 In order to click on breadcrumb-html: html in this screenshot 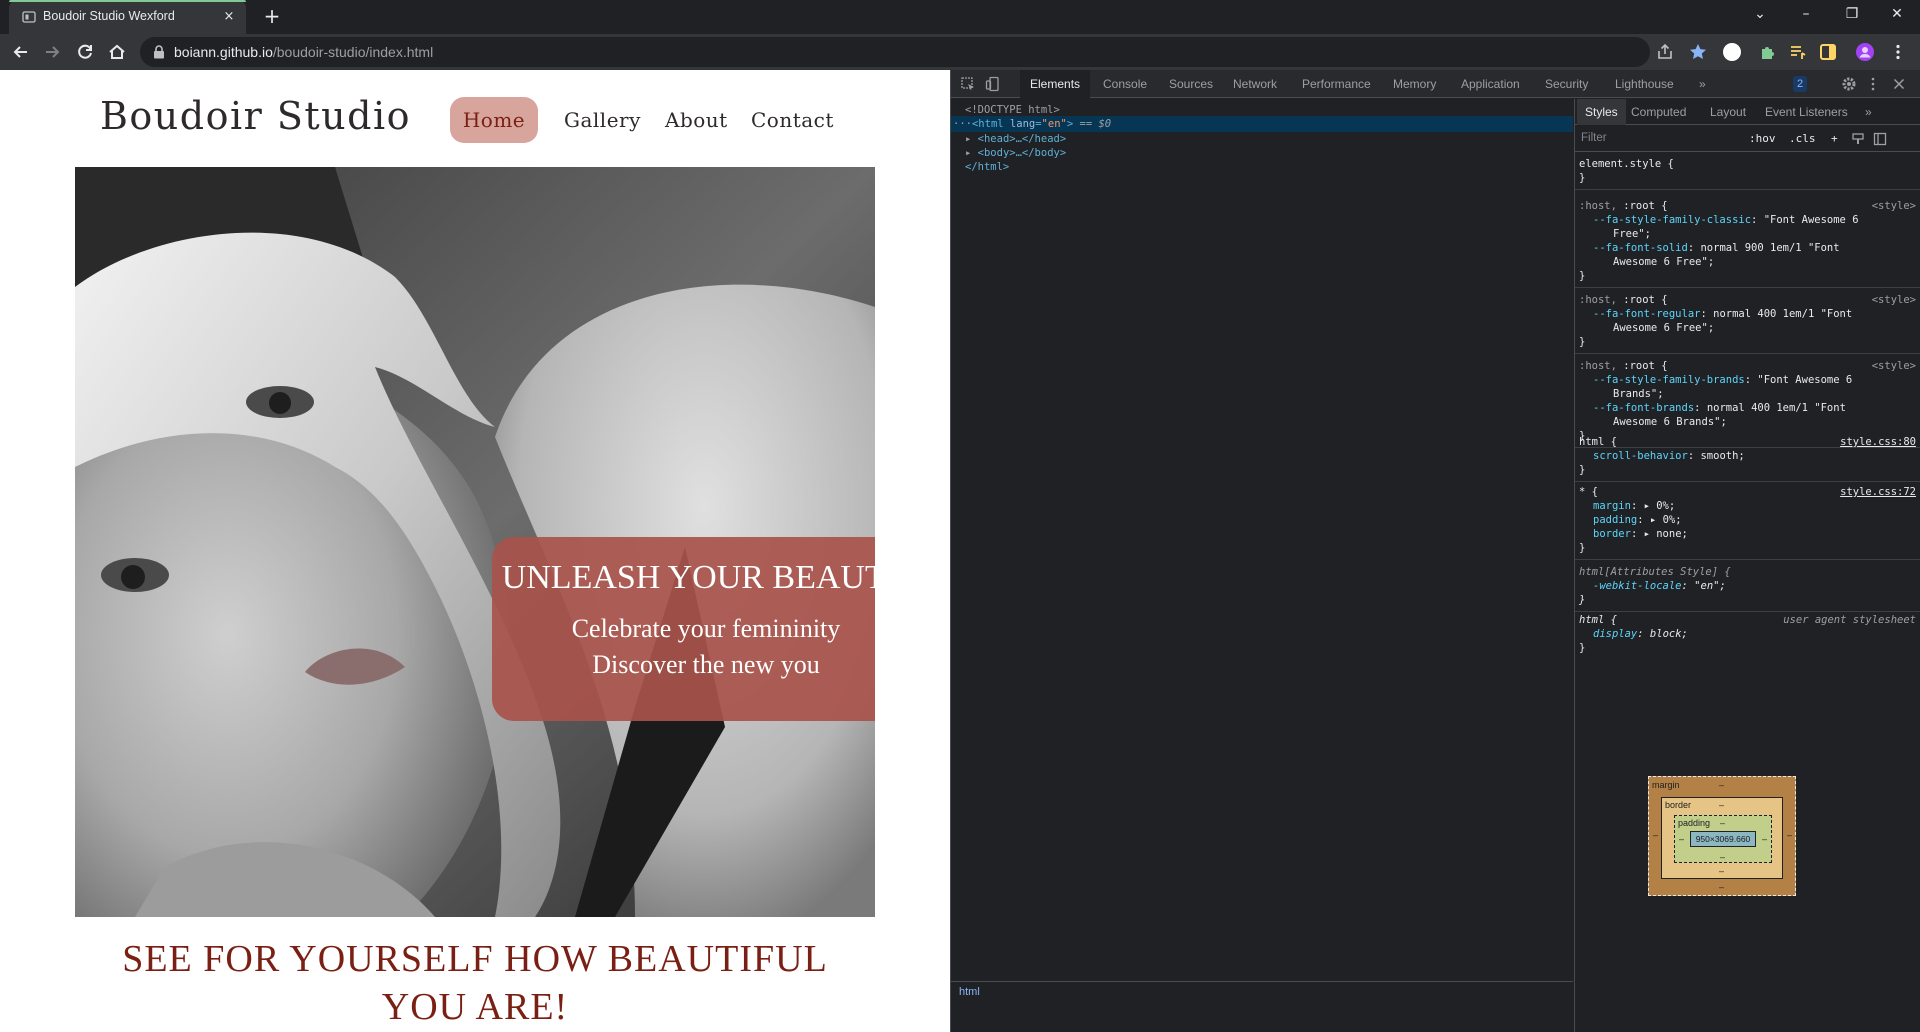, I will do `click(969, 992)`.